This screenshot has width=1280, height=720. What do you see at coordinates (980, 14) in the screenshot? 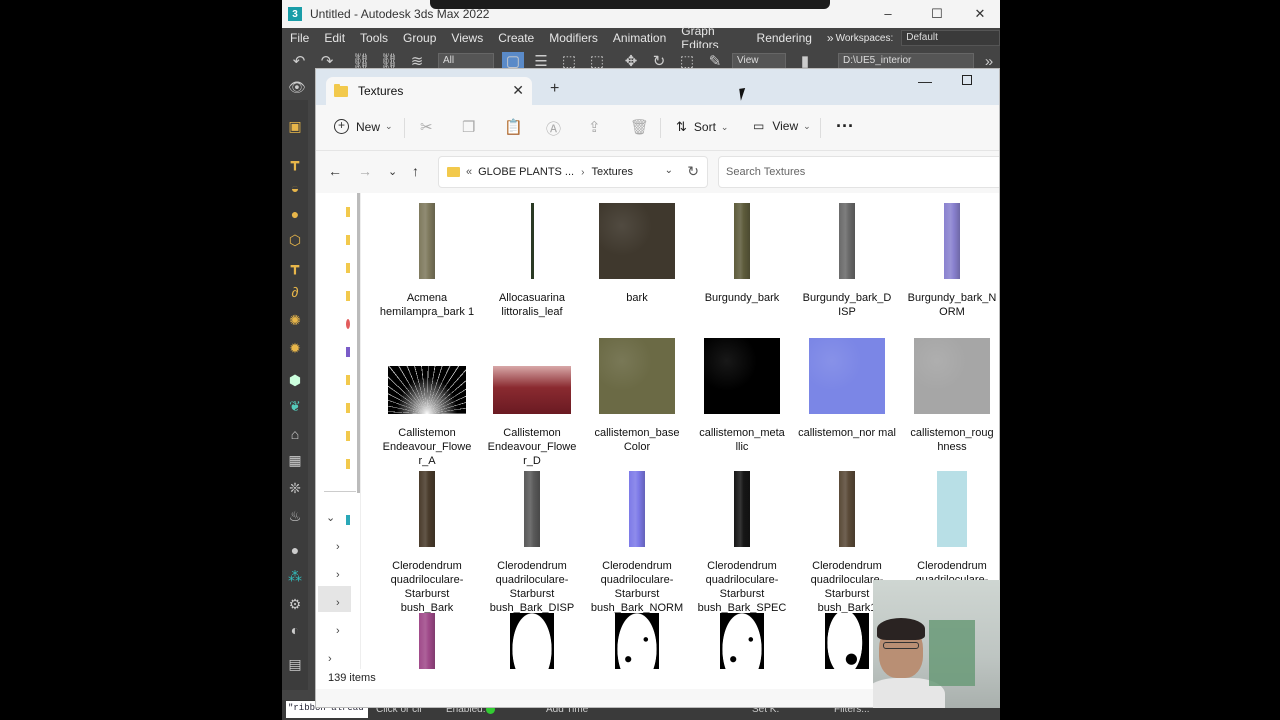
I see `close-icon: ✕` at bounding box center [980, 14].